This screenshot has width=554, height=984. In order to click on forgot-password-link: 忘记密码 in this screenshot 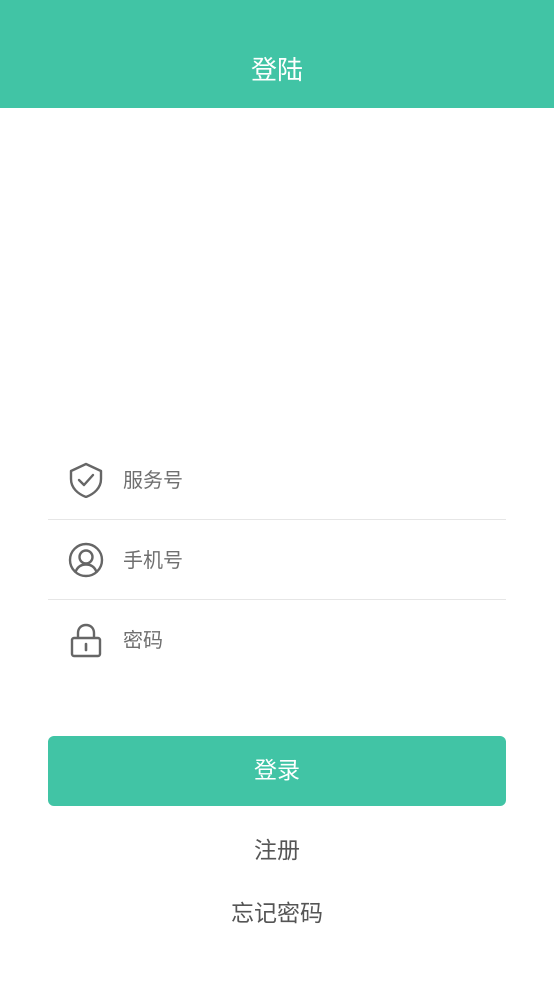, I will do `click(277, 914)`.